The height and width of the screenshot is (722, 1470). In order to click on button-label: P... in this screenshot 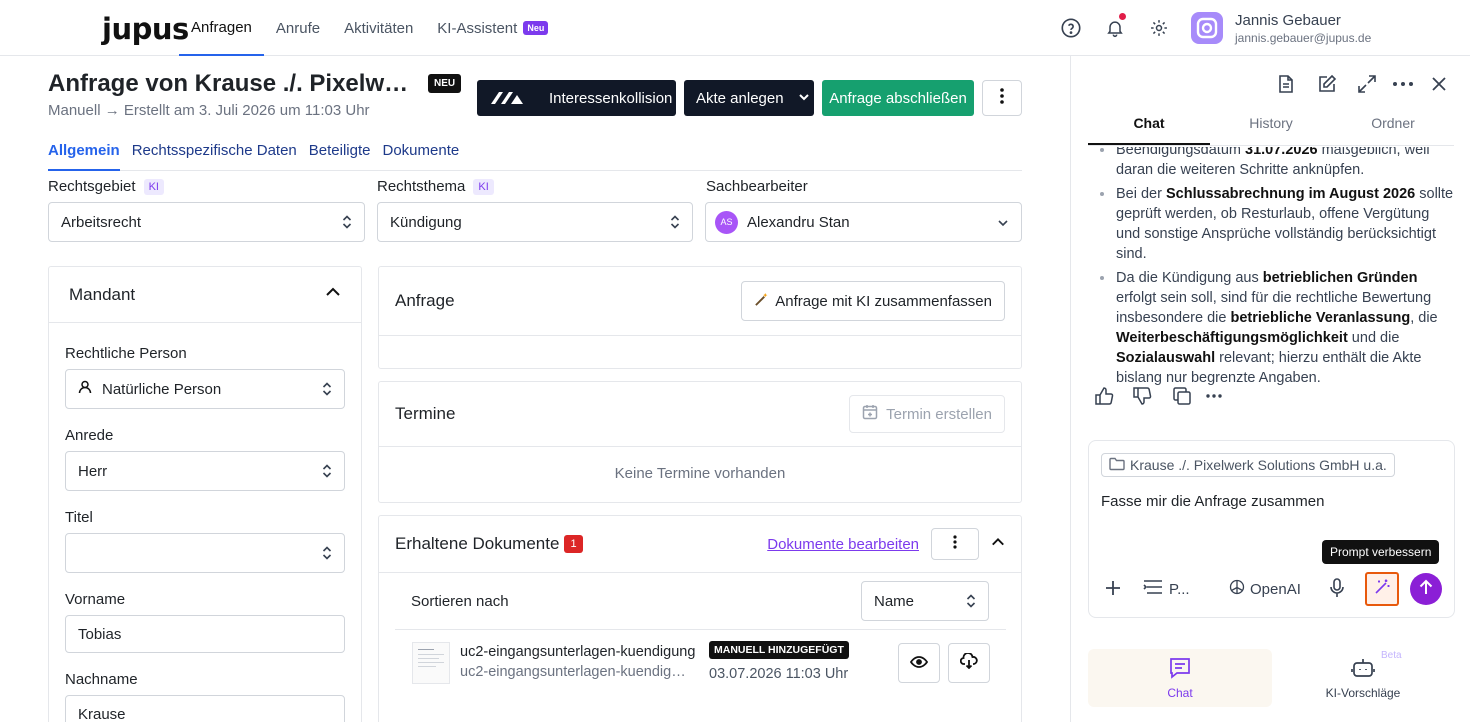, I will do `click(1179, 589)`.